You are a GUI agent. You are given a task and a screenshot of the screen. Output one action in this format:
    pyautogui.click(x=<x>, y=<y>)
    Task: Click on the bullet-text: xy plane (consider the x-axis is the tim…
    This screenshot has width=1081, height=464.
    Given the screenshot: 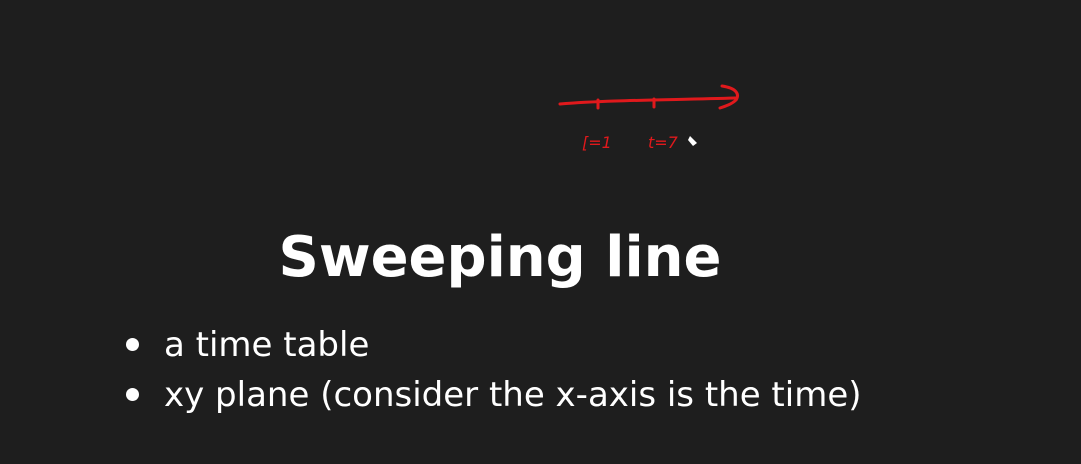 What is the action you would take?
    pyautogui.click(x=513, y=395)
    